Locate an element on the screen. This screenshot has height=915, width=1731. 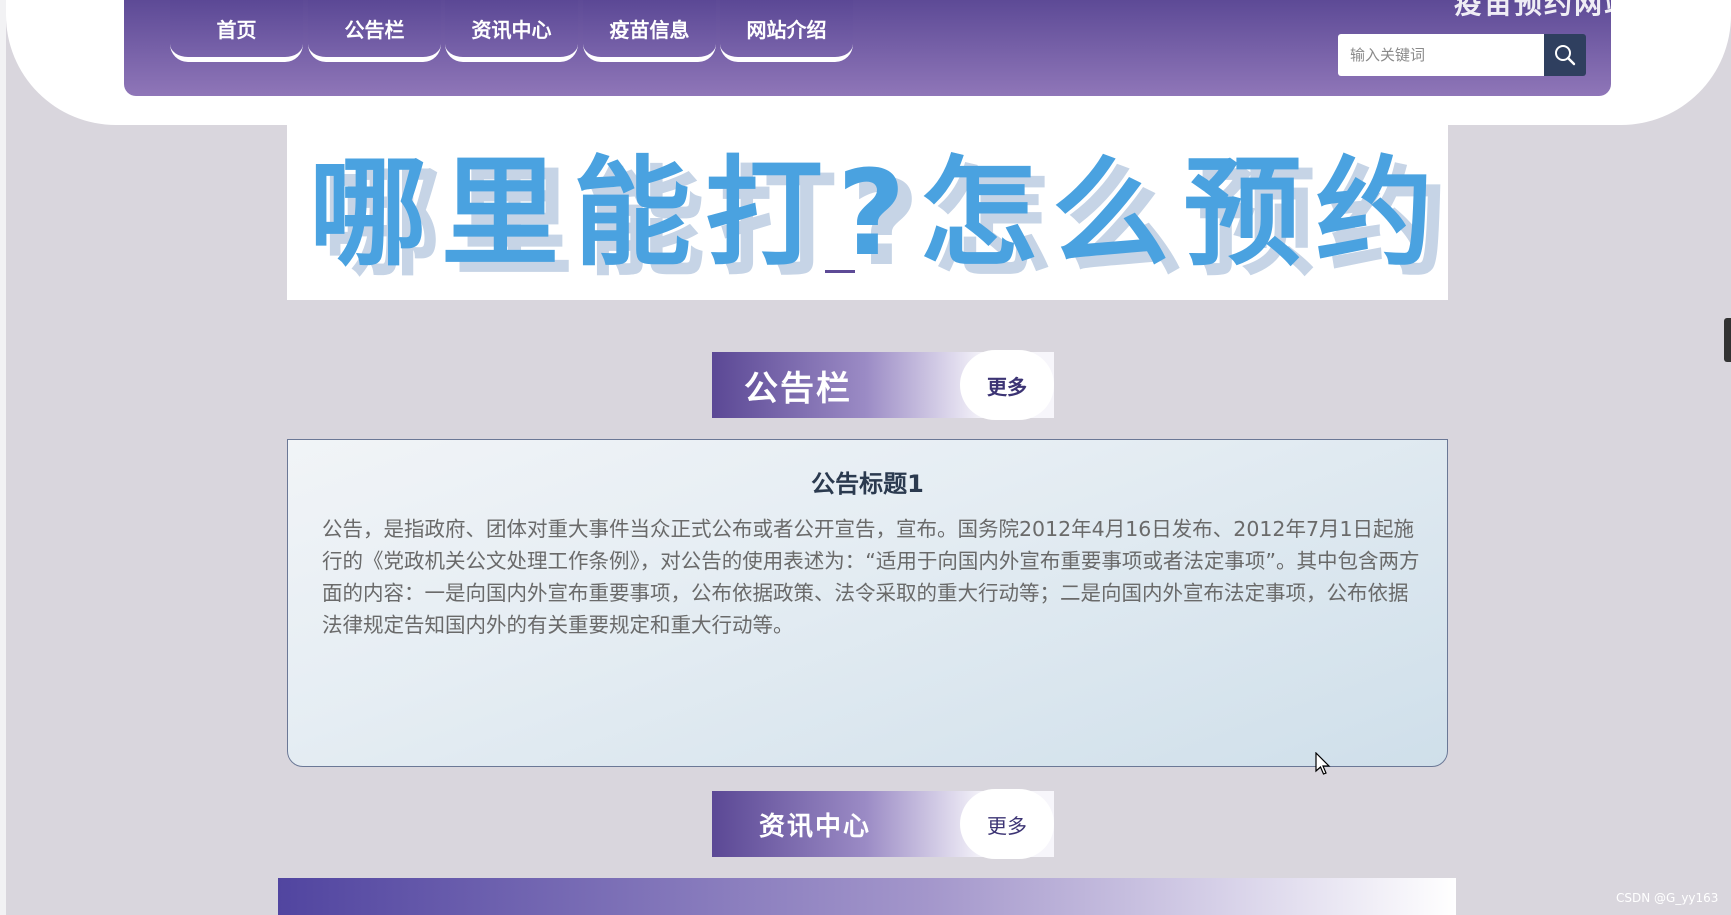
top-header: 疫苗预约网站 首页 公告栏 资讯中心 疫苗信息 网站介绍 我的 ▼ is located at coordinates (898, 48).